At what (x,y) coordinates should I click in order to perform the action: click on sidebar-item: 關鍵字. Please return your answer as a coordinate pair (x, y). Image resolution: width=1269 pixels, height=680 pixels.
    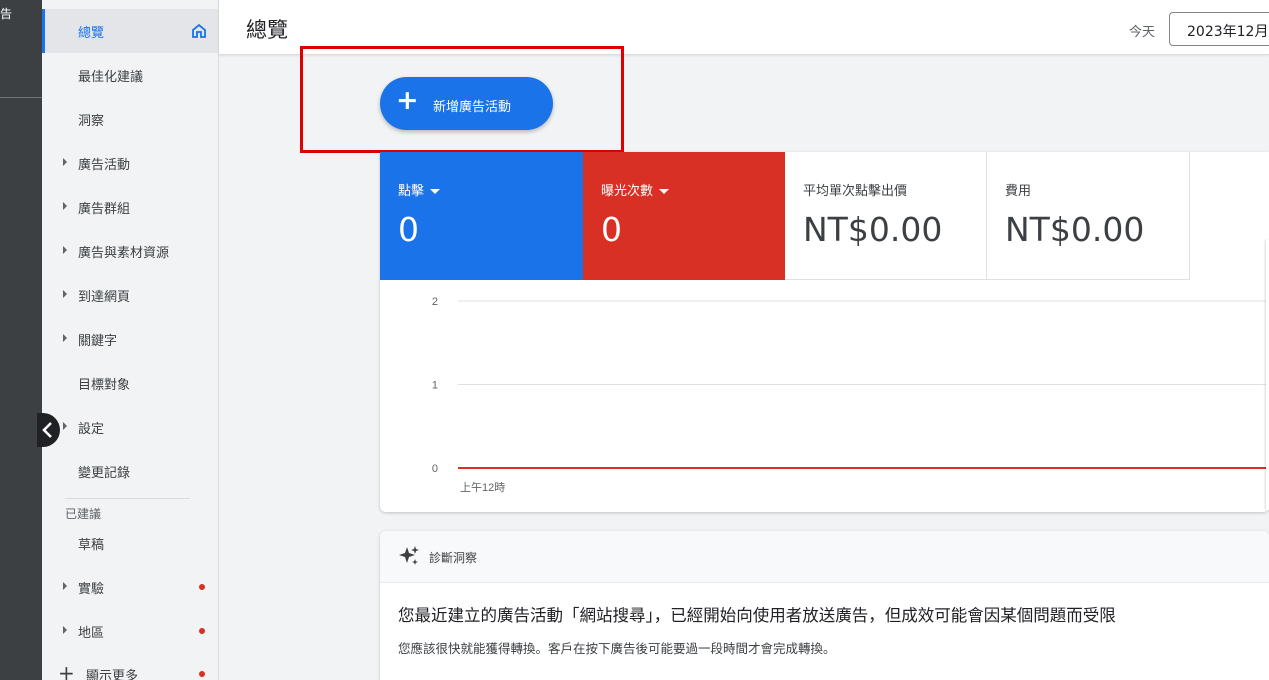
    Looking at the image, I should click on (130, 339).